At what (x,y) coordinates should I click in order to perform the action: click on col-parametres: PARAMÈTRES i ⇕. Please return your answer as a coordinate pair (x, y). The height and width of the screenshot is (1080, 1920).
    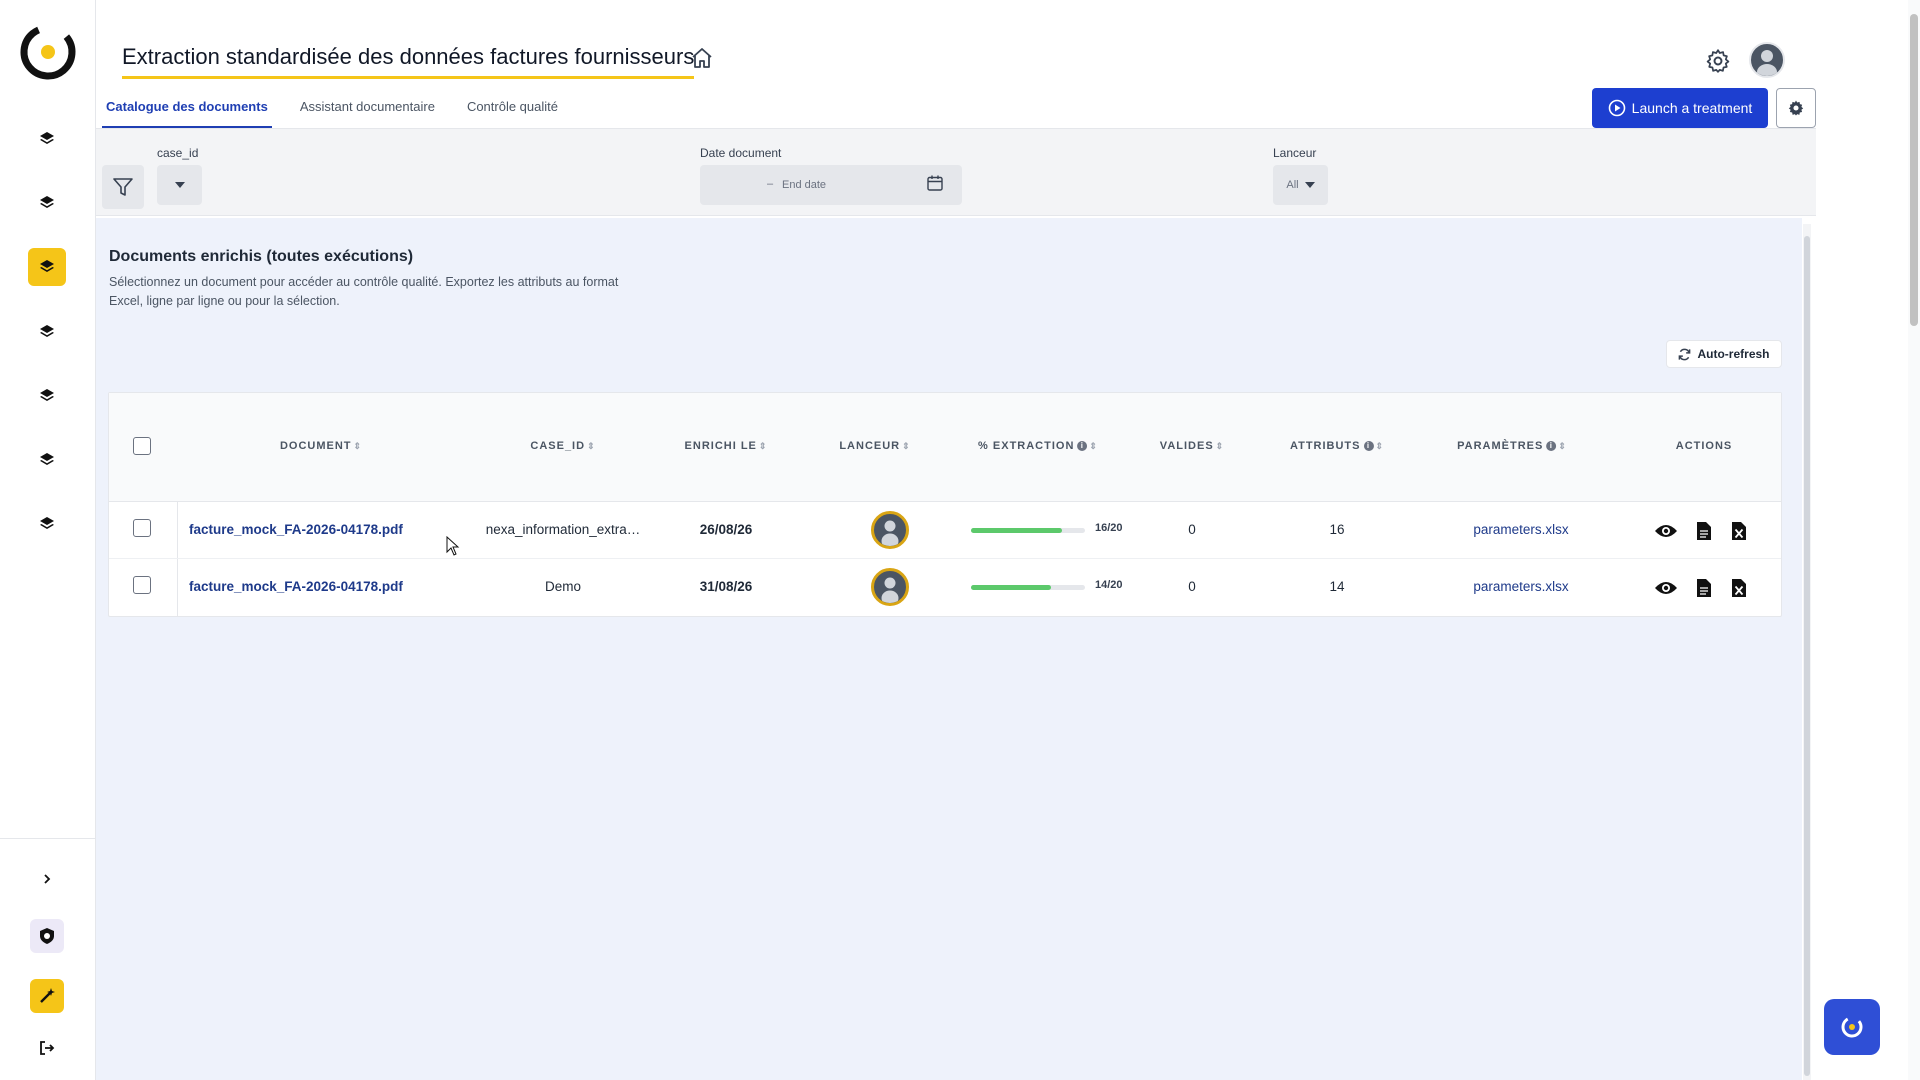
    Looking at the image, I should click on (1512, 446).